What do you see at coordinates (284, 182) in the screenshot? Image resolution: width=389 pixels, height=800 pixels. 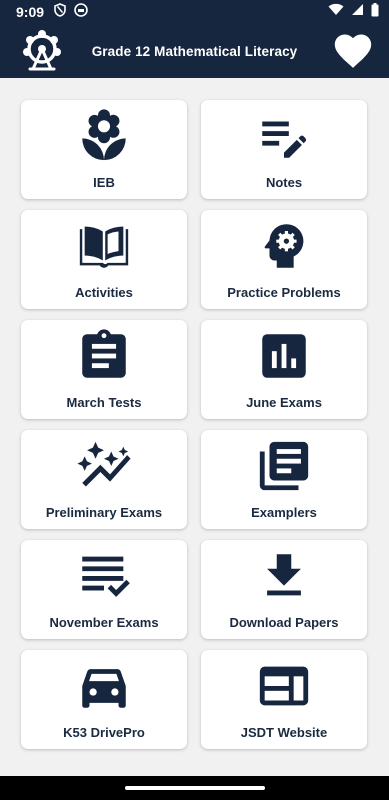 I see `menu-card-label: Notes` at bounding box center [284, 182].